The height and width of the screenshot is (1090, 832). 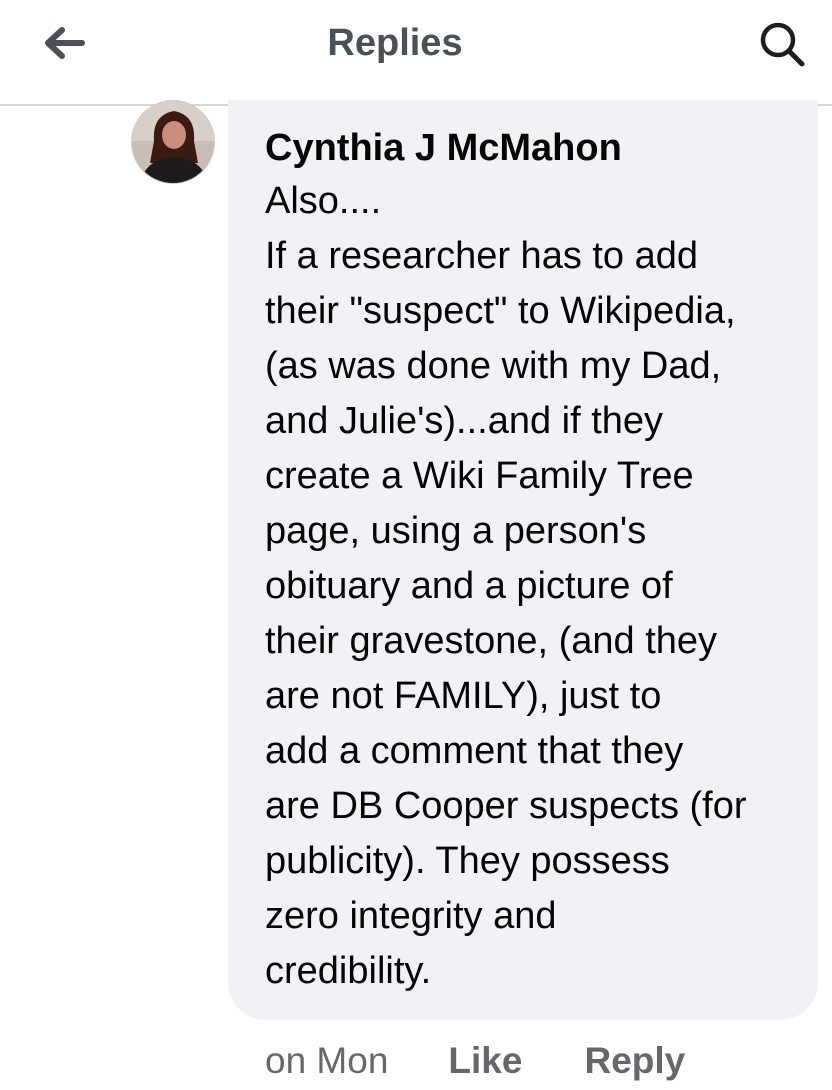 I want to click on avatar, so click(x=173, y=142).